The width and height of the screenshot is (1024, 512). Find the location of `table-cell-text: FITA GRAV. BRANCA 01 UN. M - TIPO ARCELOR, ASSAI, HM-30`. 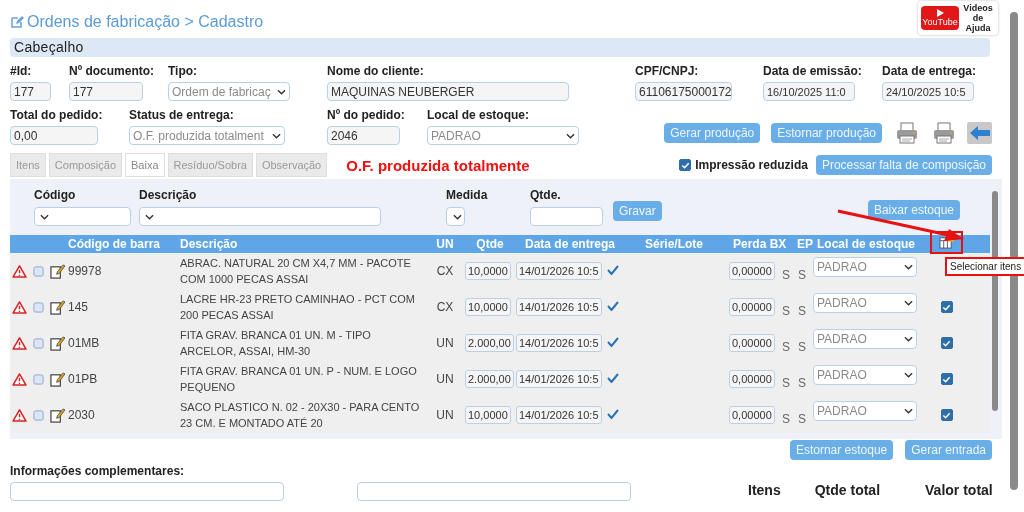

table-cell-text: FITA GRAV. BRANCA 01 UN. M - TIPO ARCELOR, ASSAI, HM-30 is located at coordinates (276, 343).